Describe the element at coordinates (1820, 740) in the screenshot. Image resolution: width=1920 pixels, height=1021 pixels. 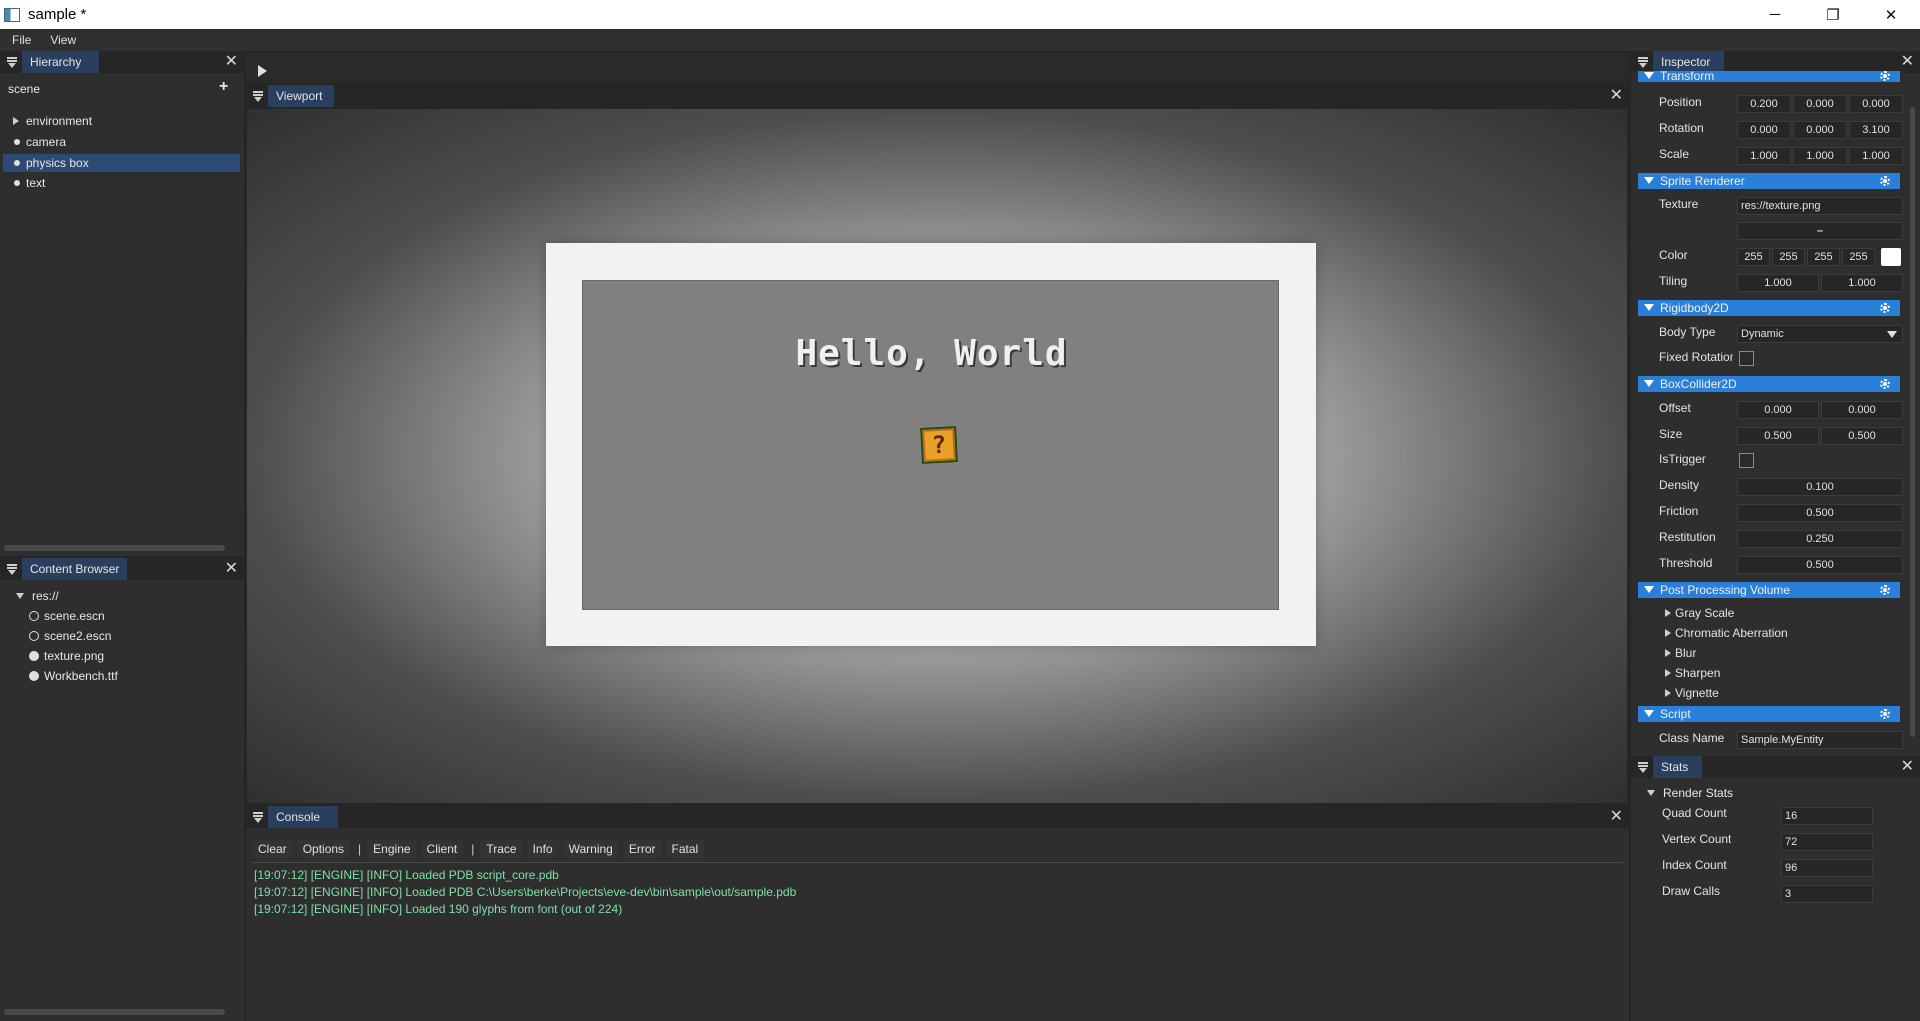
I see `class-name-field: Sample.MyEntity` at that location.